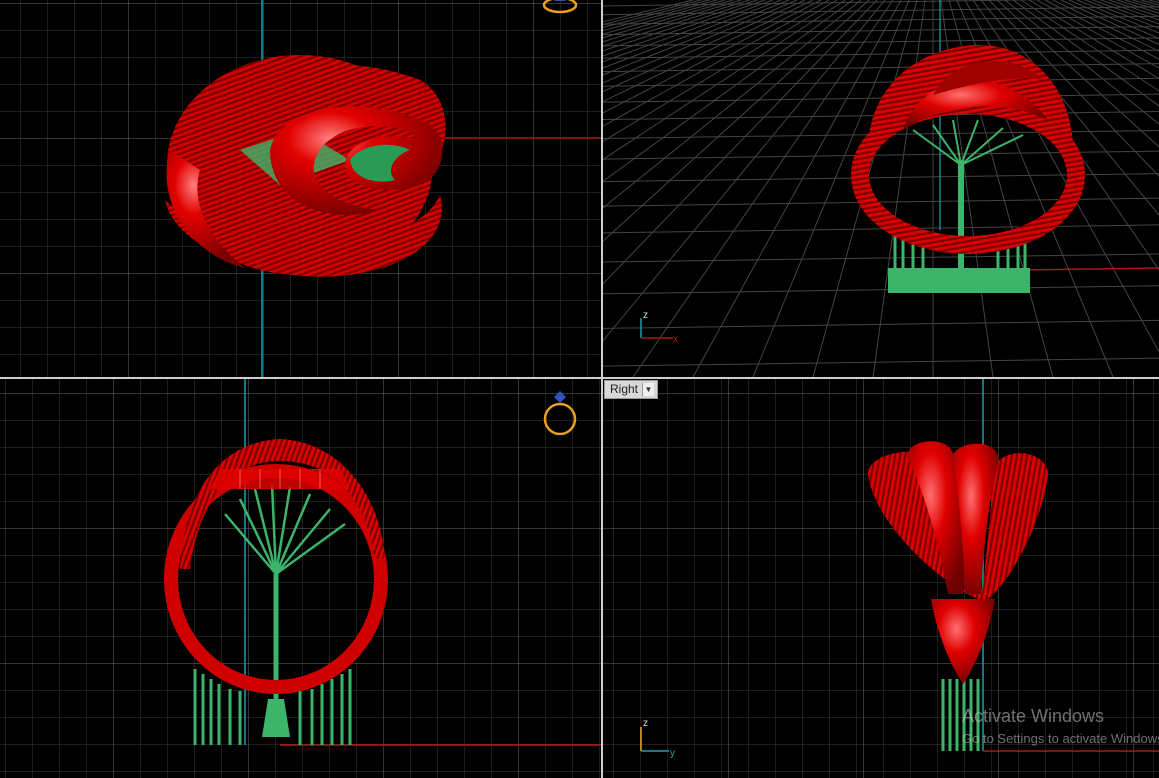  What do you see at coordinates (959, 206) in the screenshot?
I see `support-structure` at bounding box center [959, 206].